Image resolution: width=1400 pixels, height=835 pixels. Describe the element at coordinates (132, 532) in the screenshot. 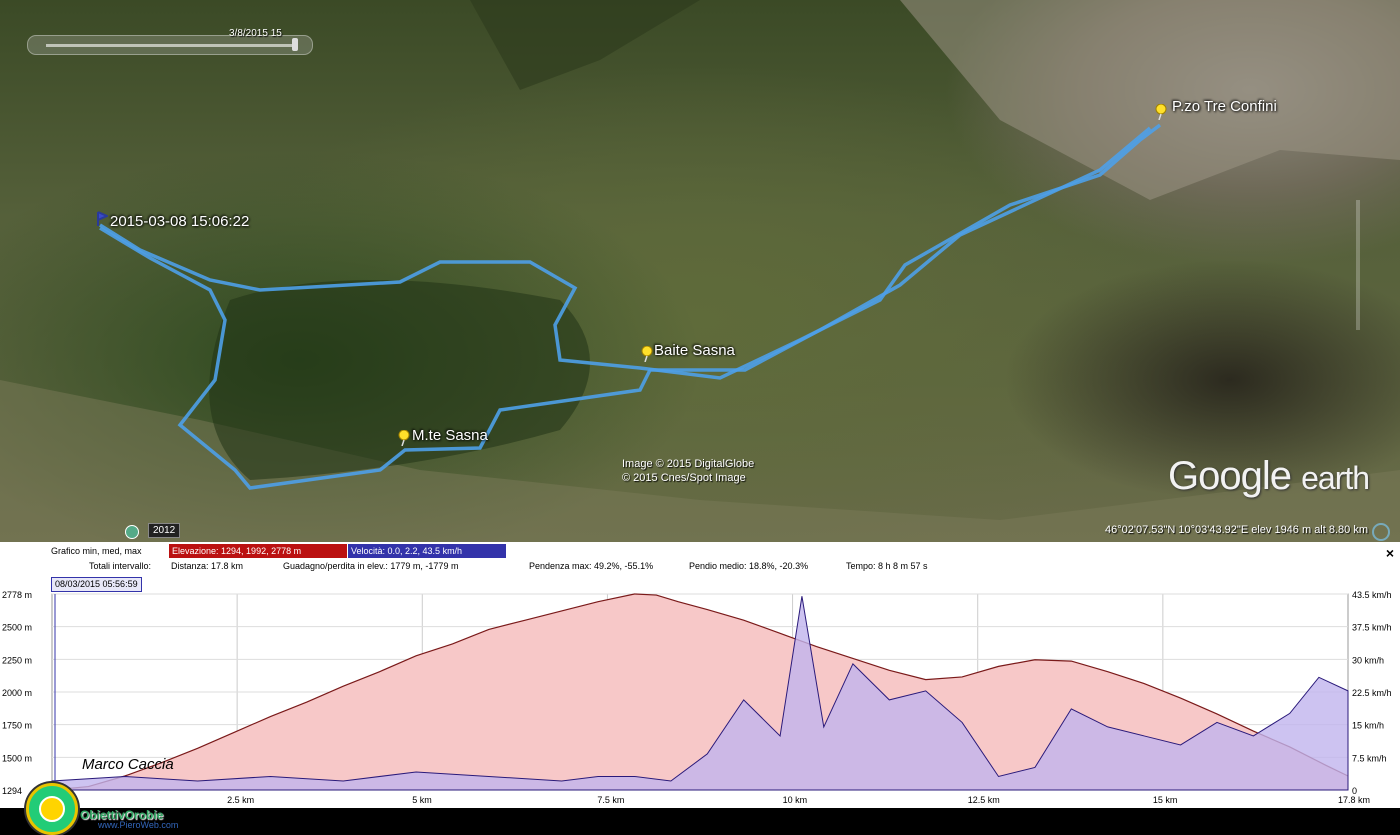

I see `historical-imagery-icon` at that location.